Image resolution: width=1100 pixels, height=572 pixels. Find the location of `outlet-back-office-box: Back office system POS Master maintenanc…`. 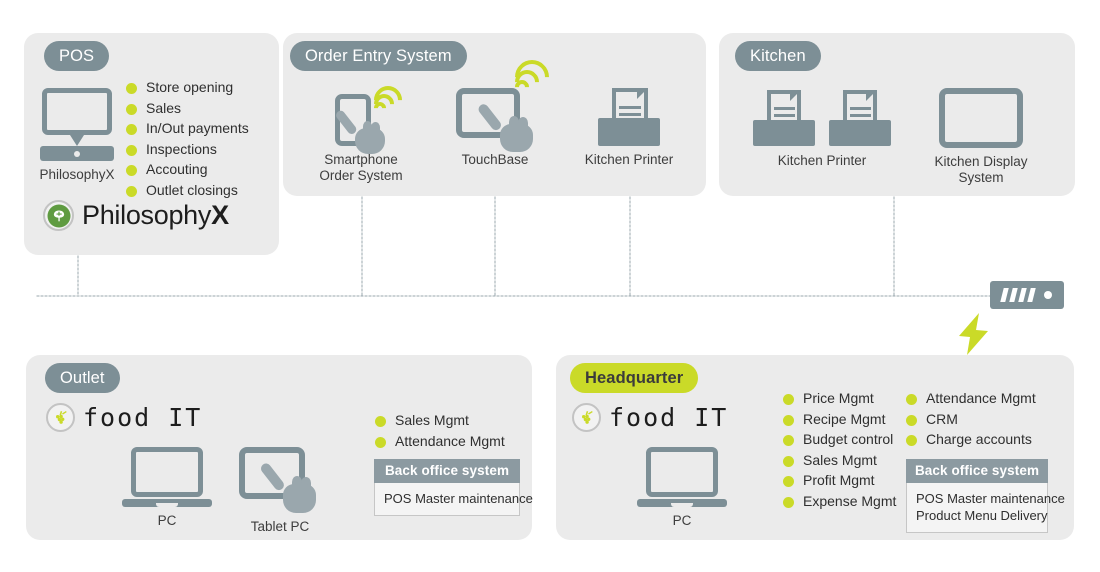

outlet-back-office-box: Back office system POS Master maintenanc… is located at coordinates (453, 487).